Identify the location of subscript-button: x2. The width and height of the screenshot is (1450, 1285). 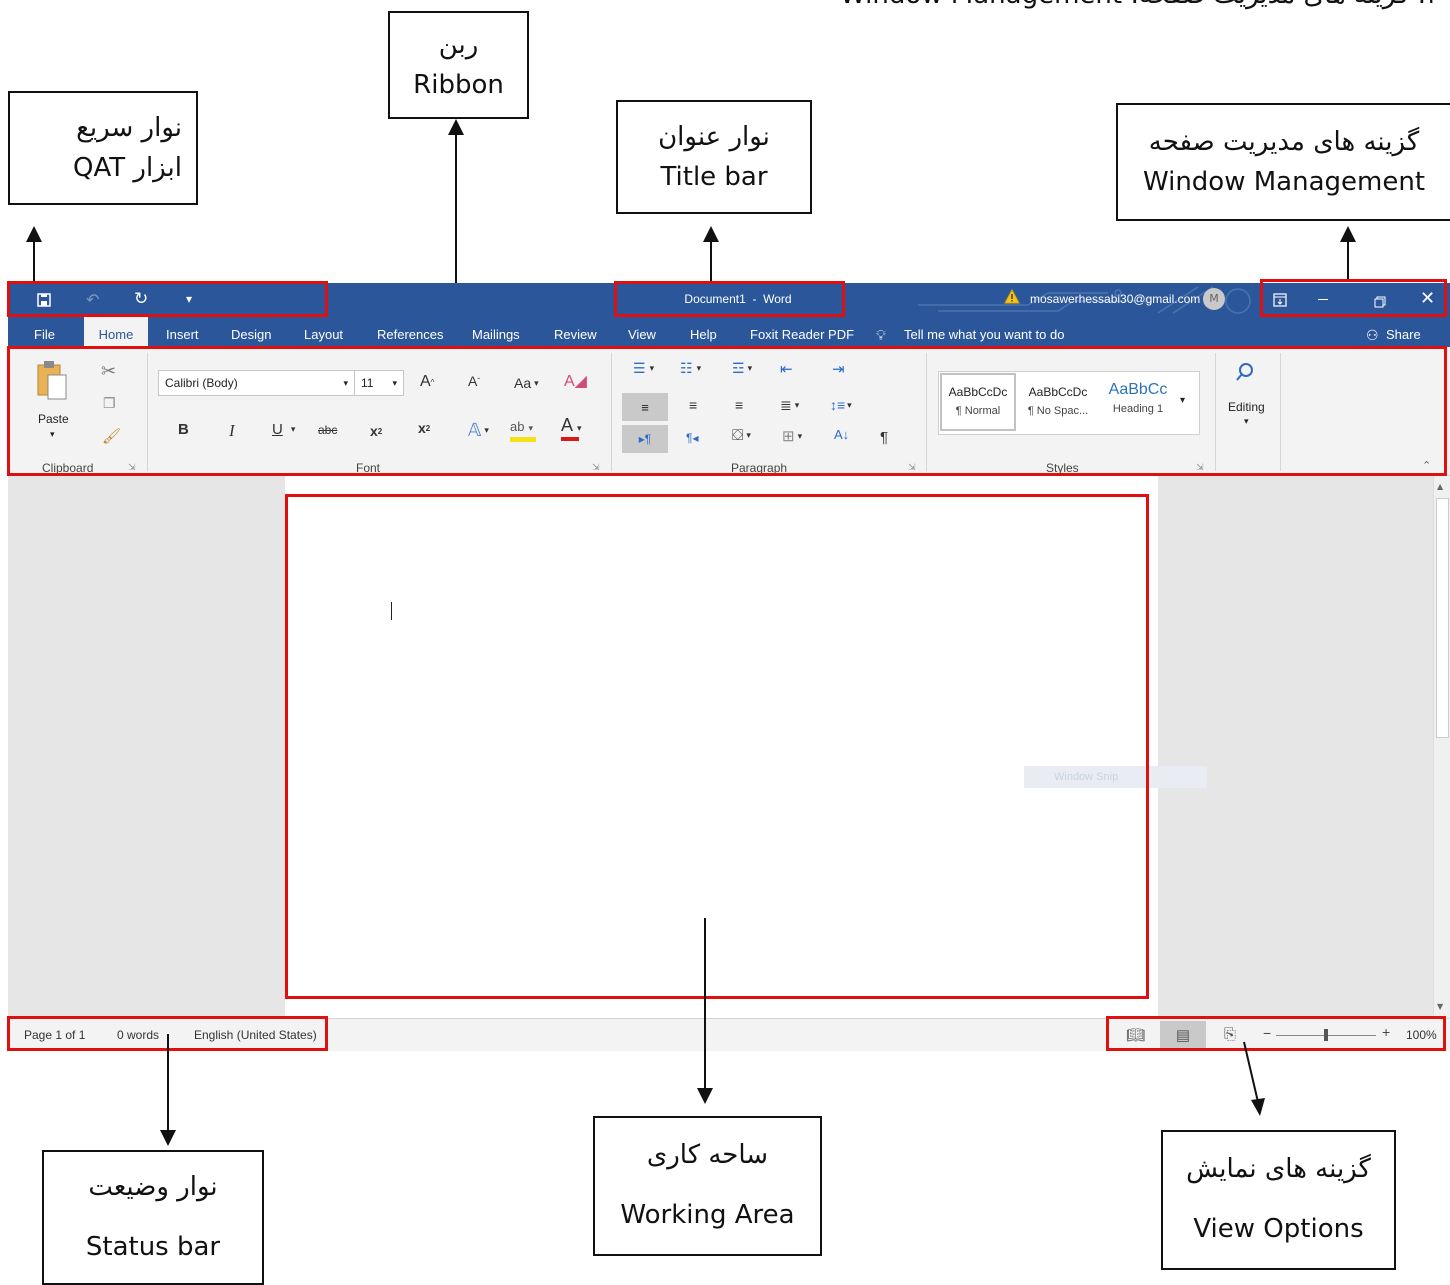
(376, 431).